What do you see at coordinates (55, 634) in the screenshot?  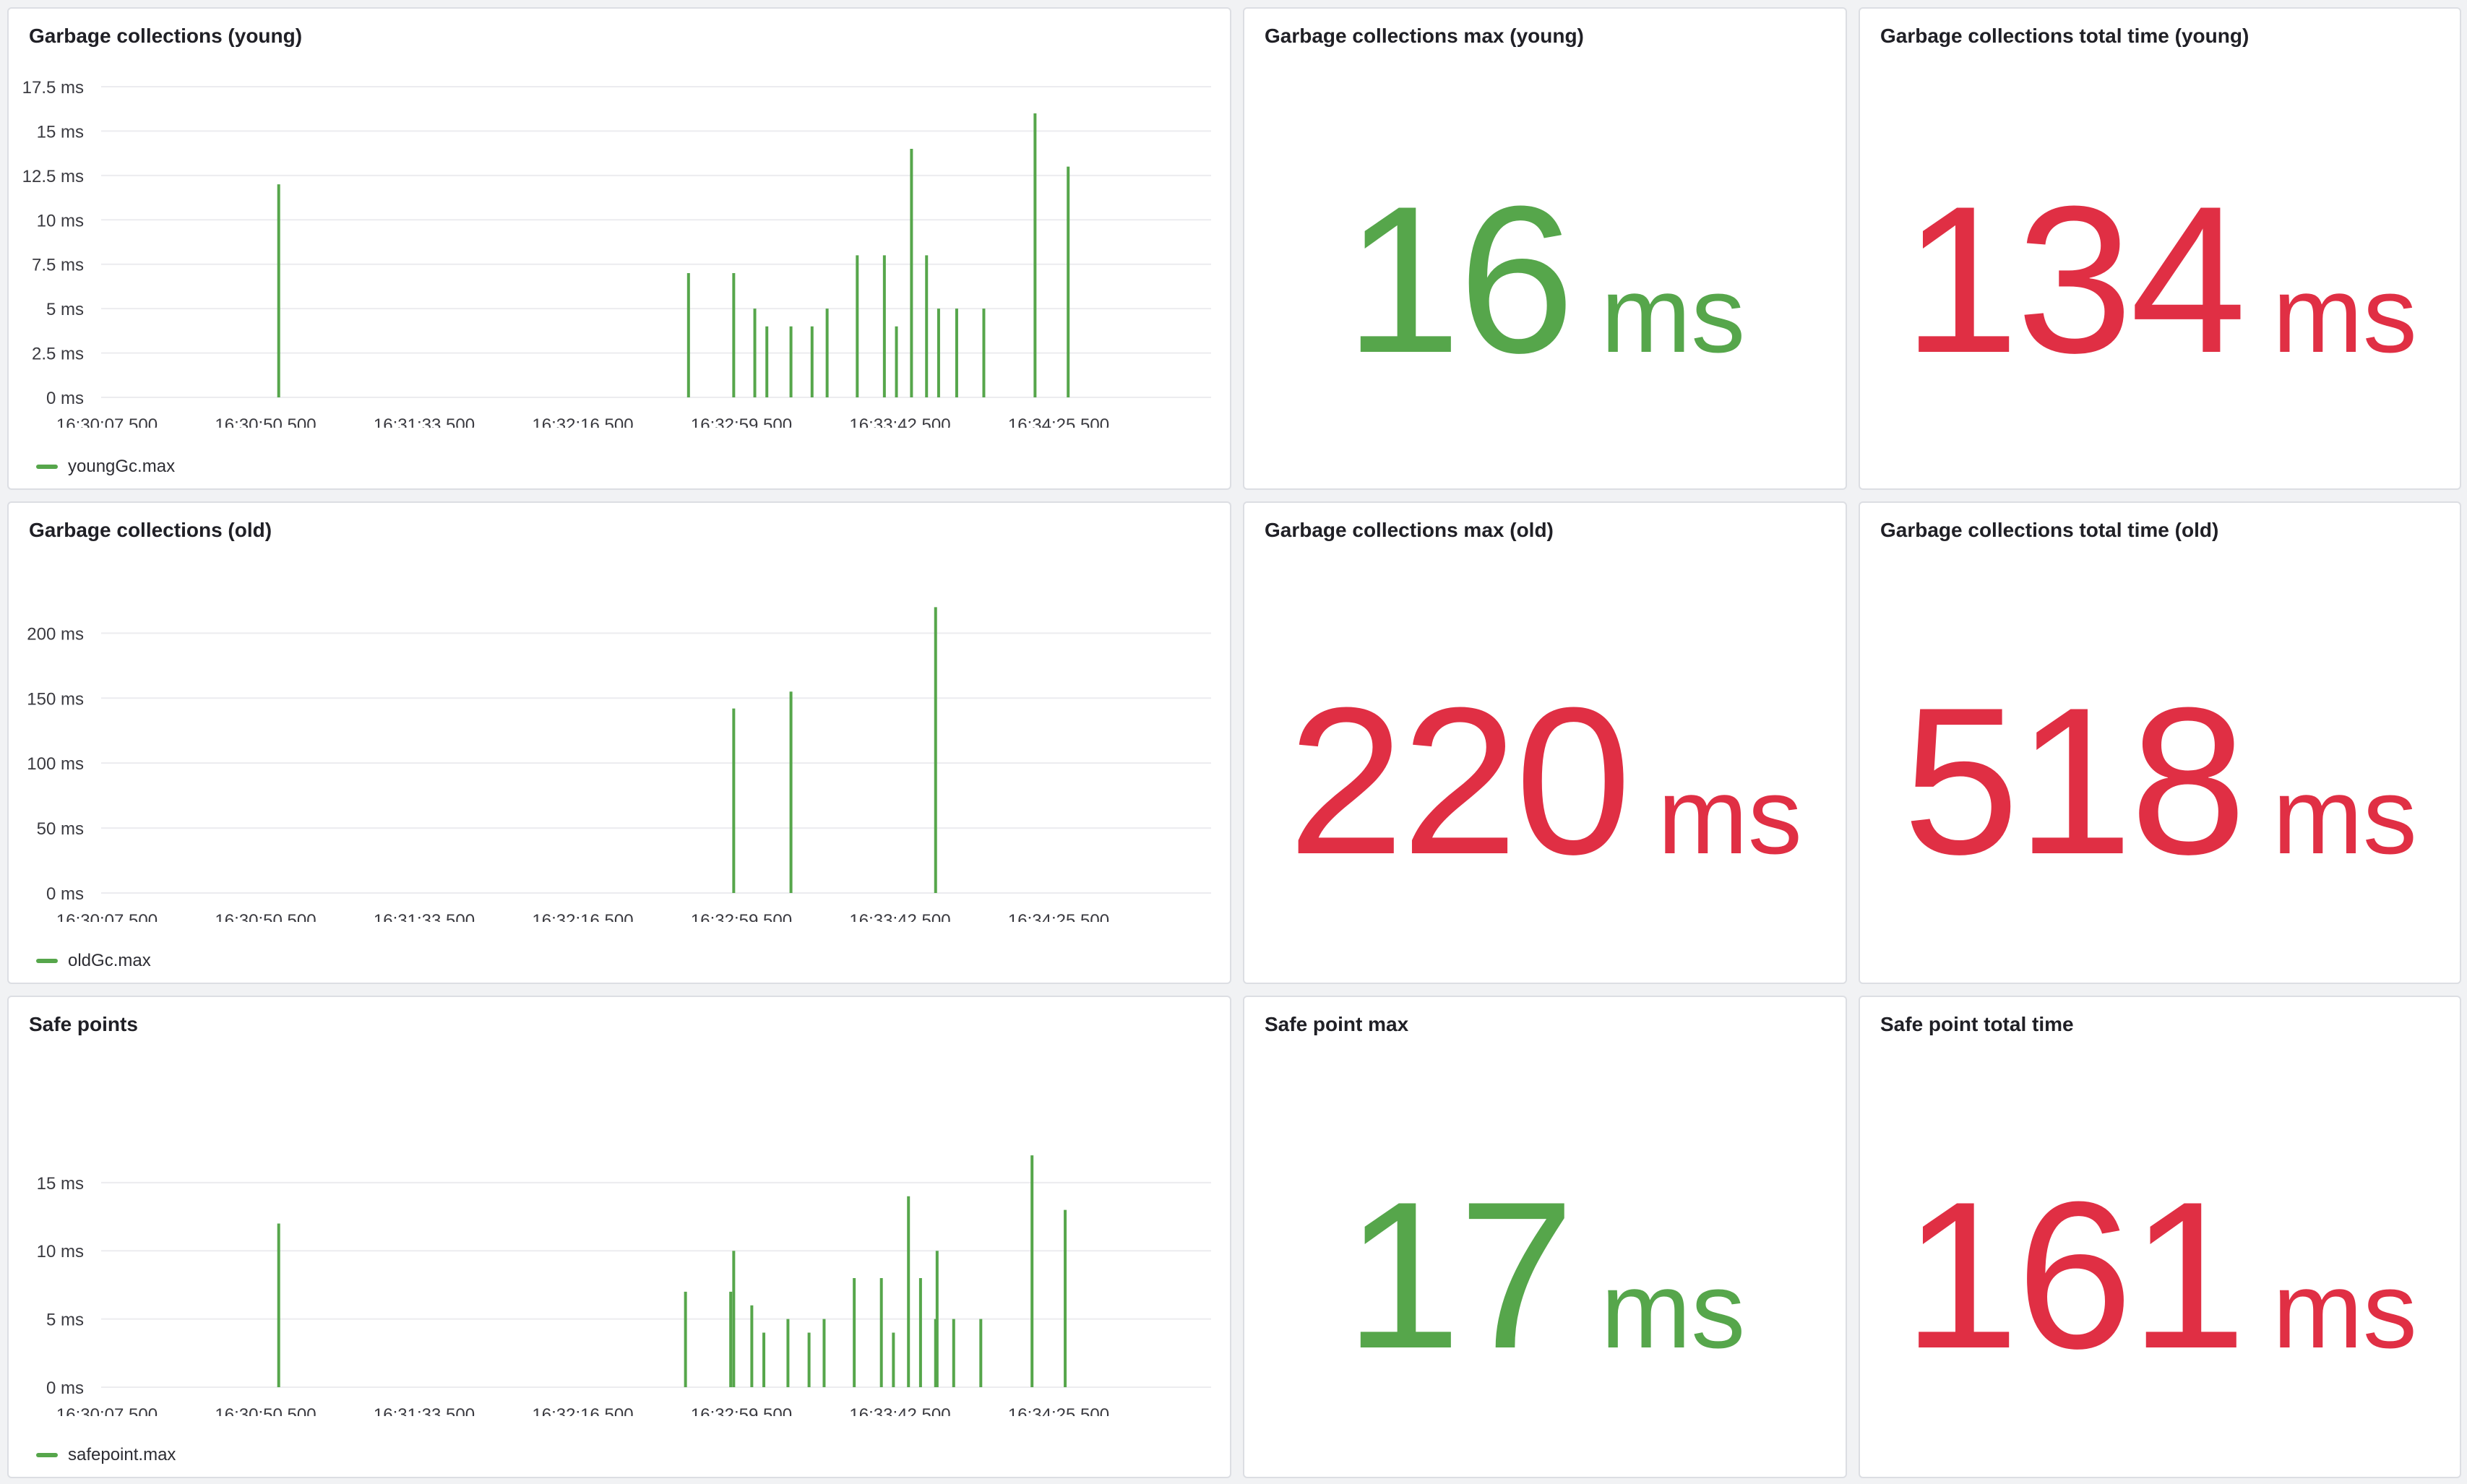 I see `y-tick-label: 200 ms` at bounding box center [55, 634].